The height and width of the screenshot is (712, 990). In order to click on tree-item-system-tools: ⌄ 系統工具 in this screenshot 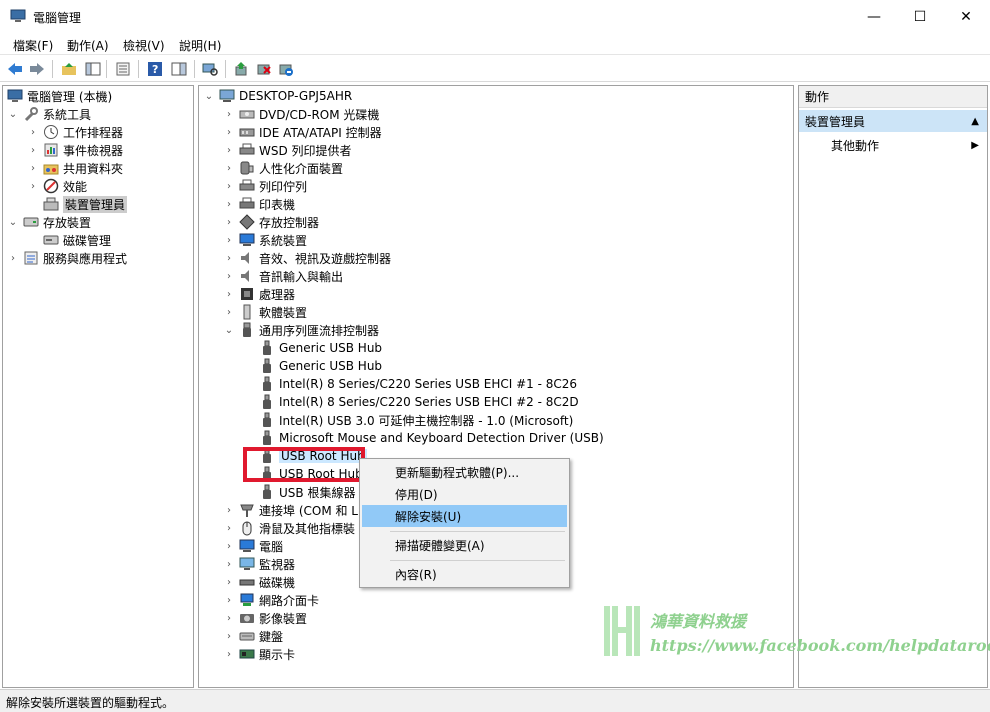, I will do `click(49, 114)`.